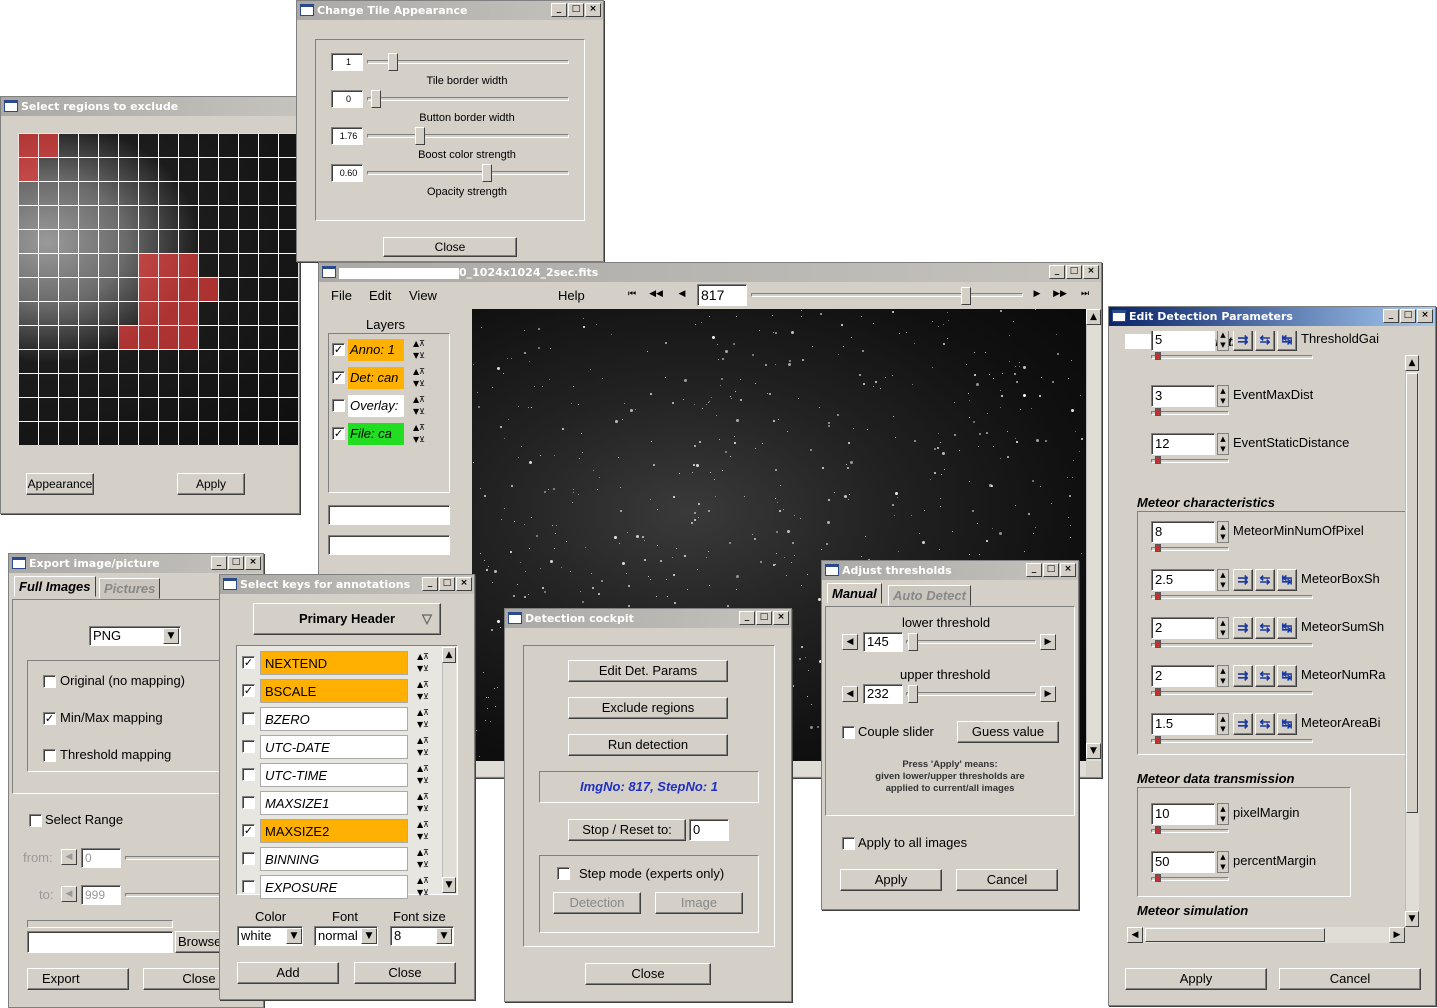 The width and height of the screenshot is (1437, 1008). Describe the element at coordinates (334, 747) in the screenshot. I see `key-row: UTC-DATE` at that location.